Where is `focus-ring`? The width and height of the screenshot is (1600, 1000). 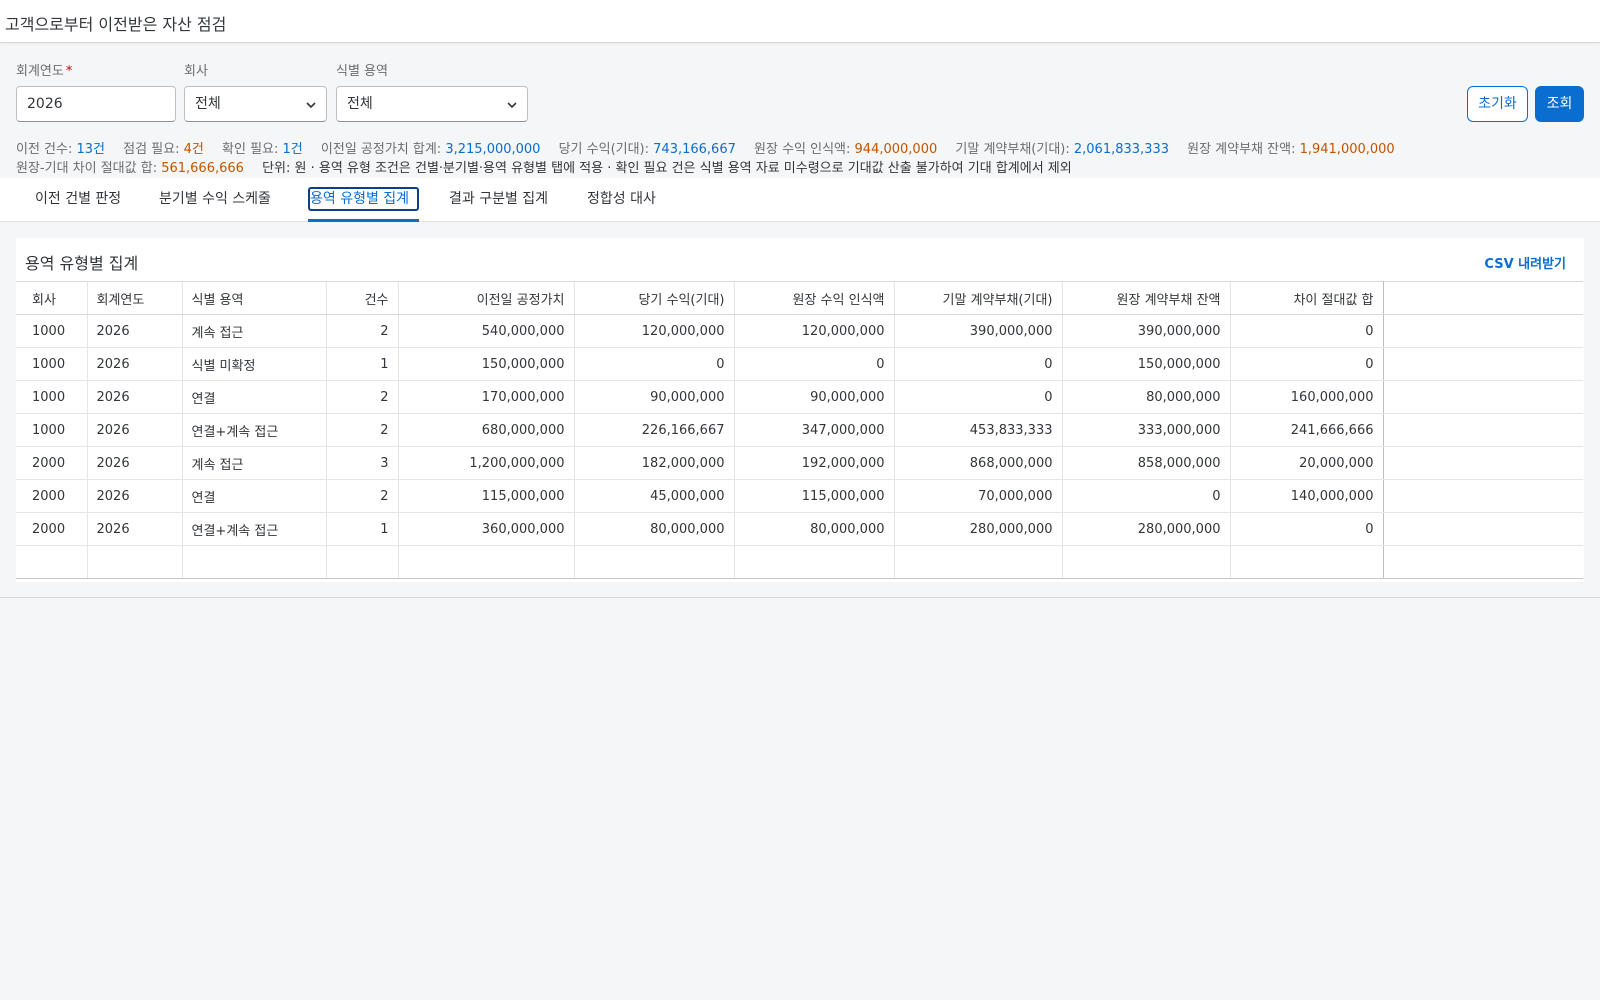
focus-ring is located at coordinates (363, 199).